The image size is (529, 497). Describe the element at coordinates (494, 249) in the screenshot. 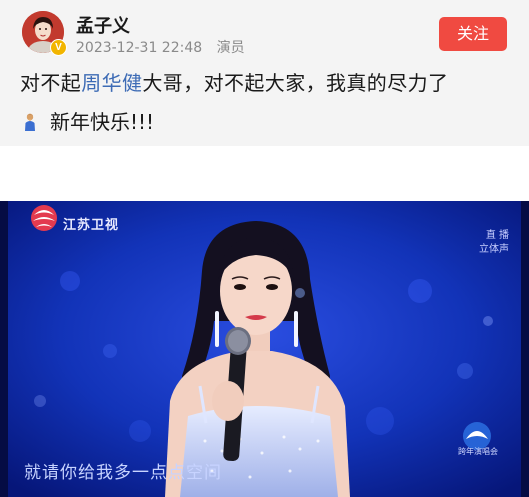

I see `stereo-label: 立体声` at that location.